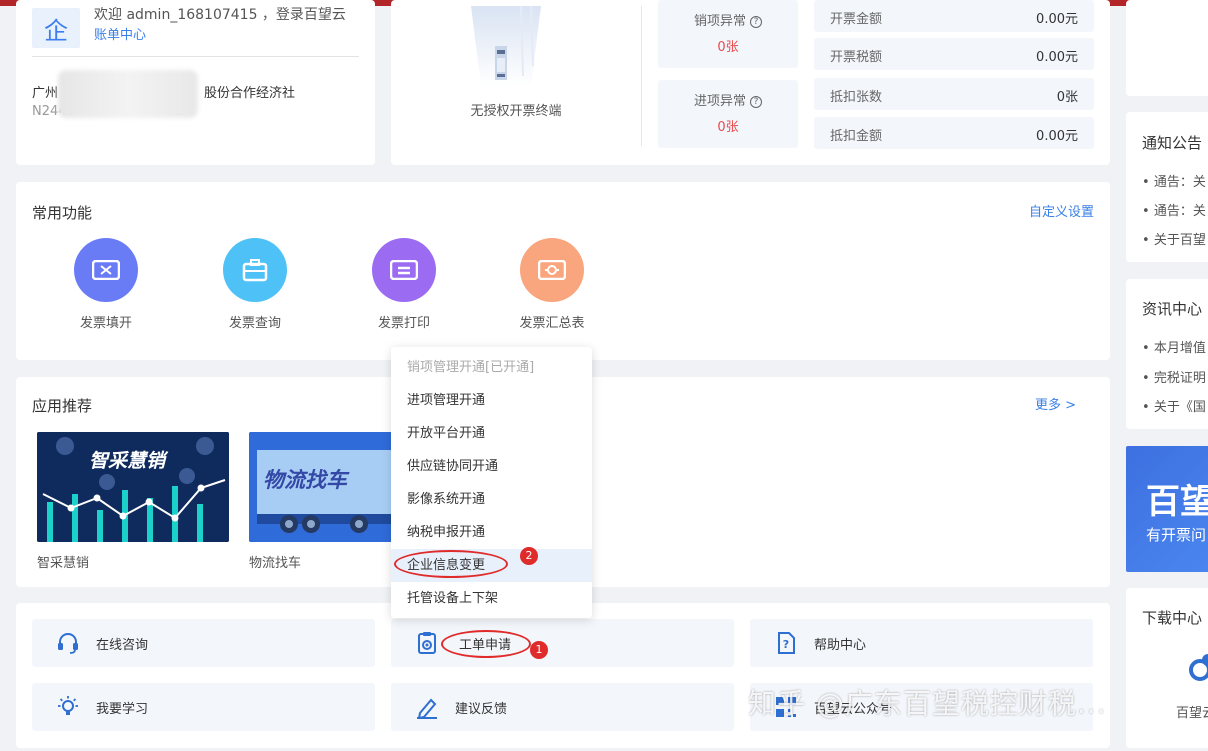 This screenshot has height=751, width=1208. Describe the element at coordinates (1167, 668) in the screenshot. I see `download-card: 下载中心 百望云` at that location.